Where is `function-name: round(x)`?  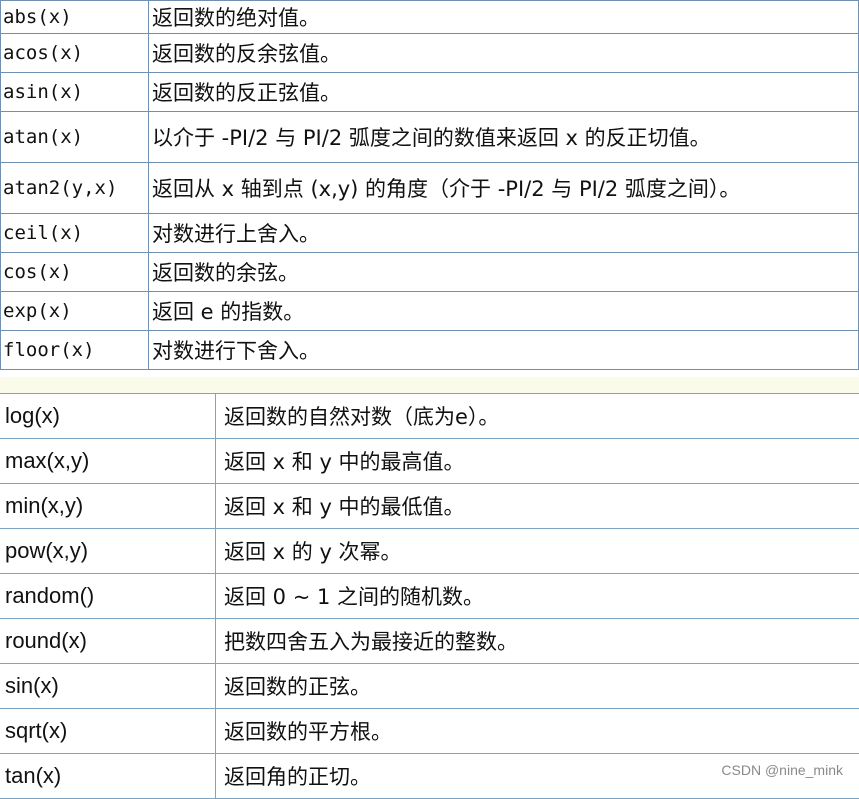 function-name: round(x) is located at coordinates (108, 641).